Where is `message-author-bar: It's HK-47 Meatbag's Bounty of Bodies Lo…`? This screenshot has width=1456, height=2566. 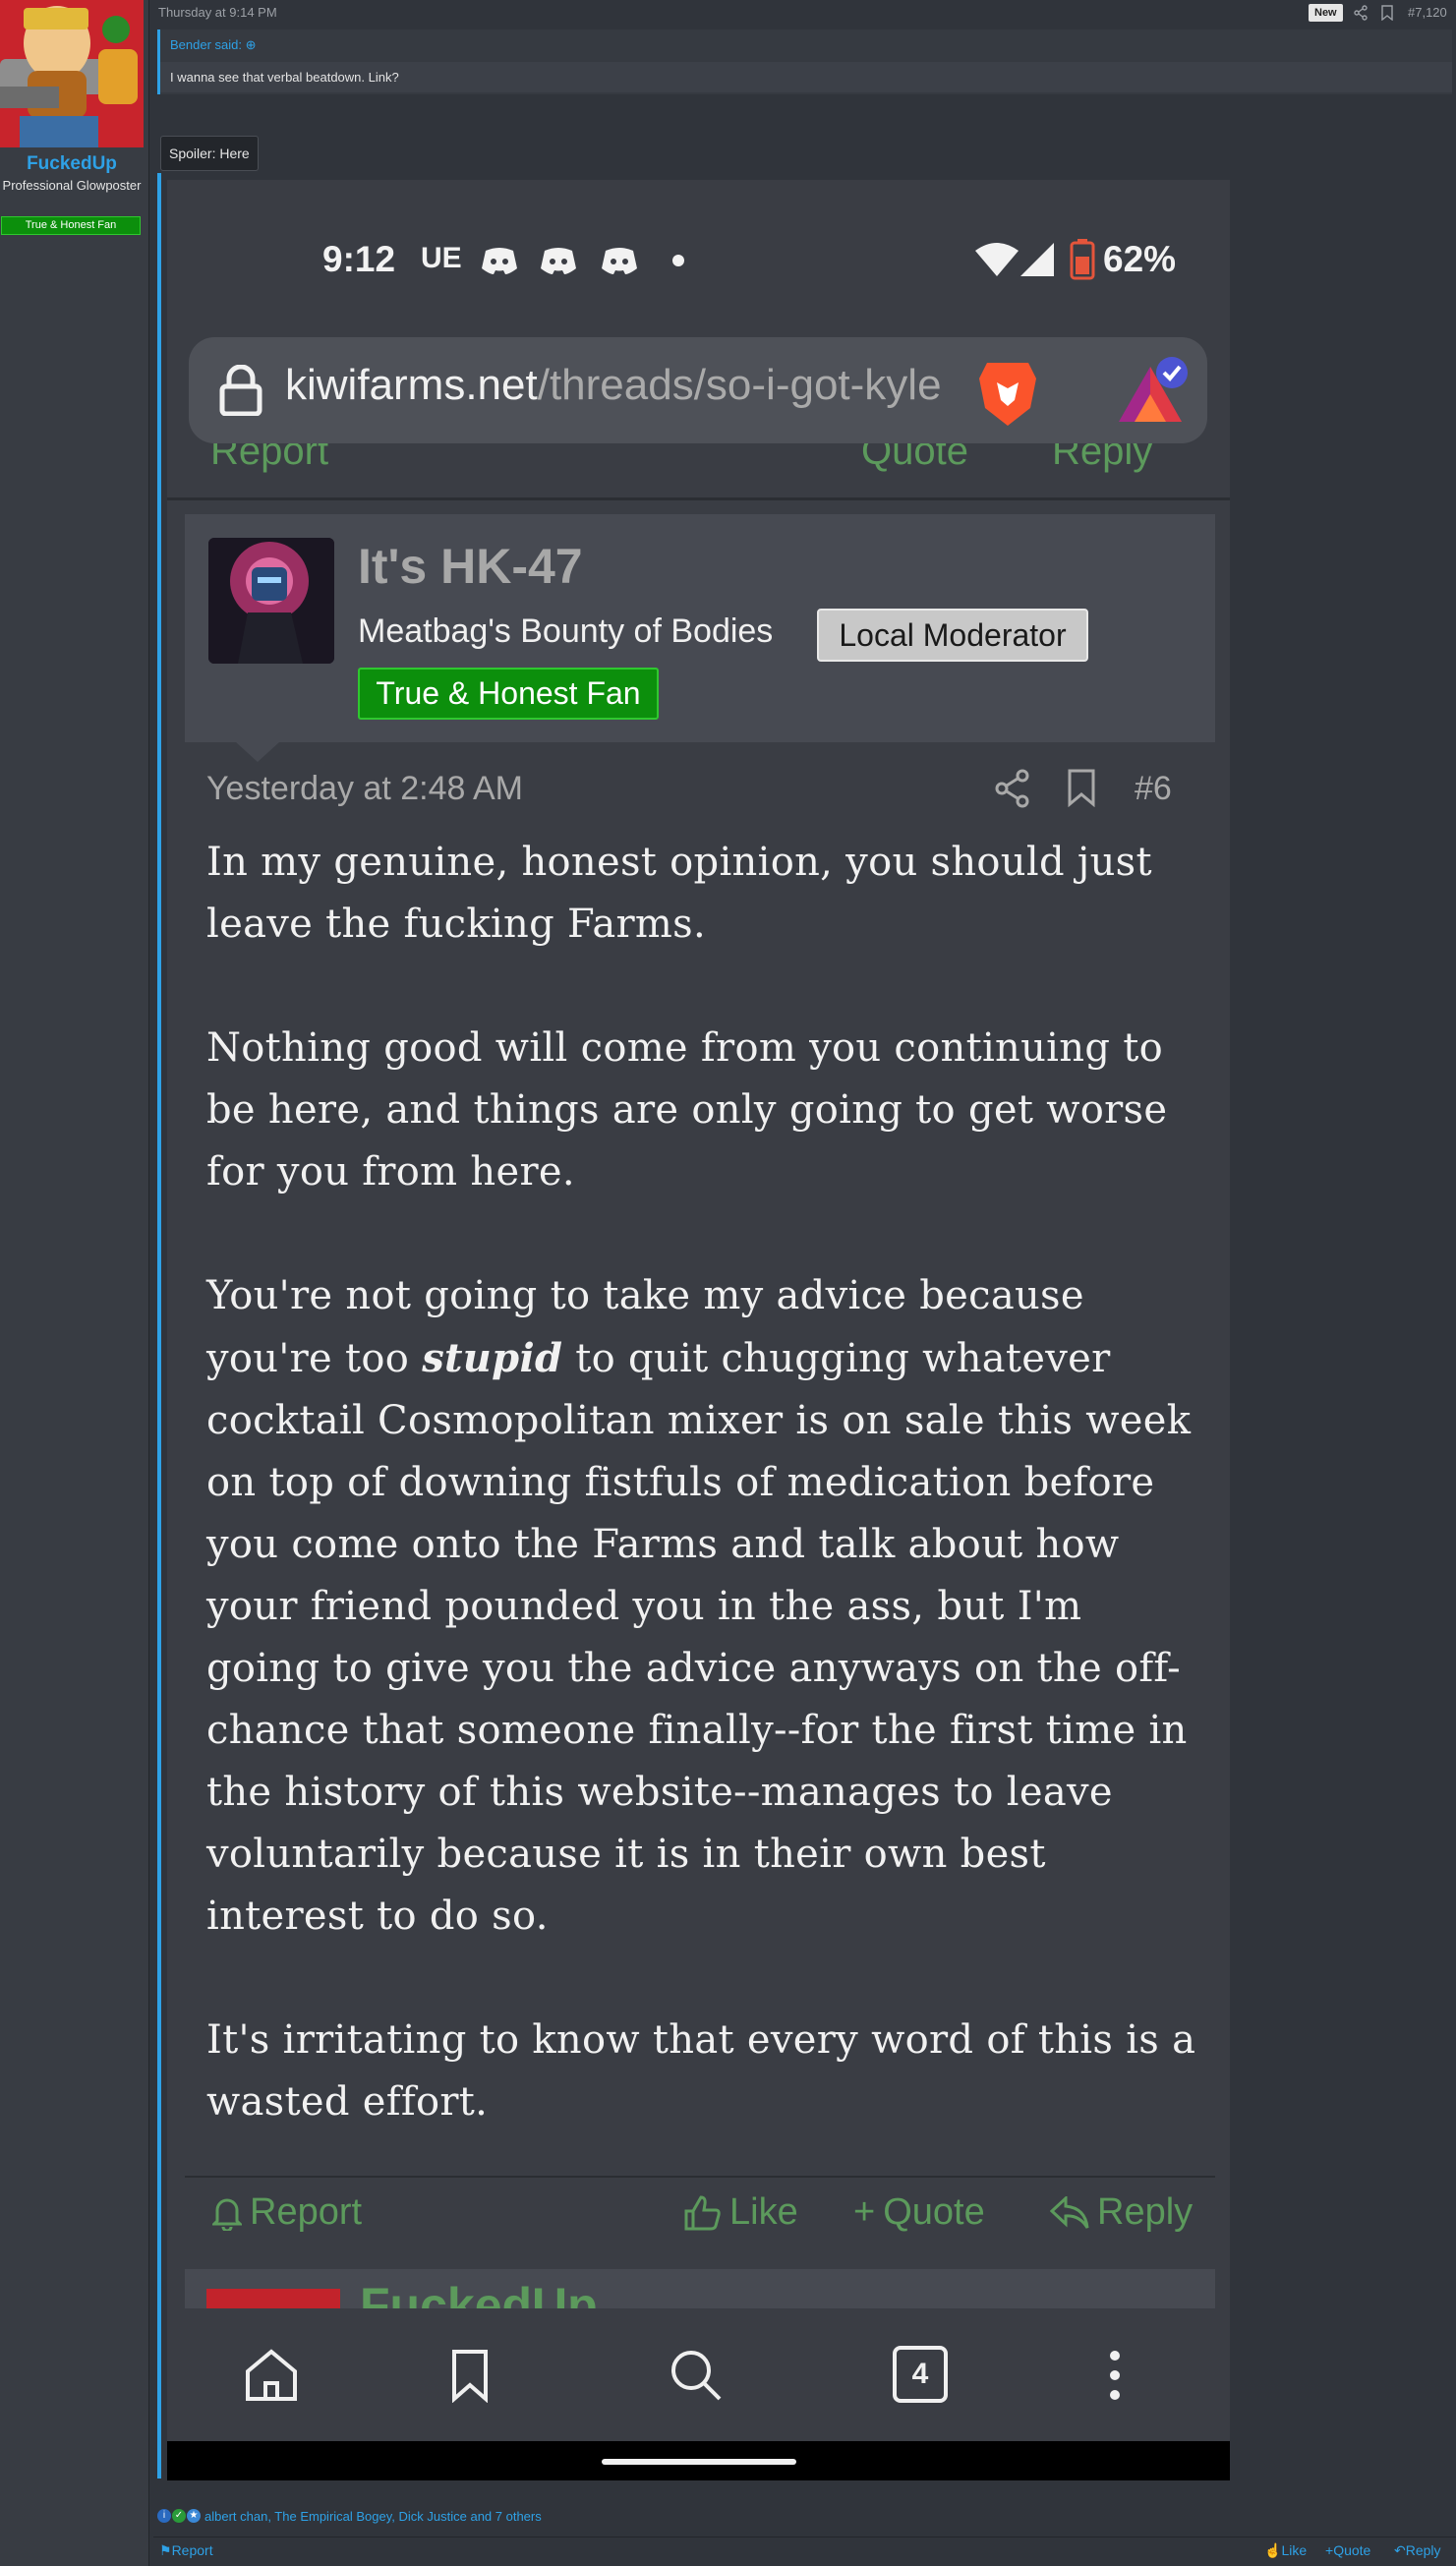 message-author-bar: It's HK-47 Meatbag's Bounty of Bodies Lo… is located at coordinates (700, 628).